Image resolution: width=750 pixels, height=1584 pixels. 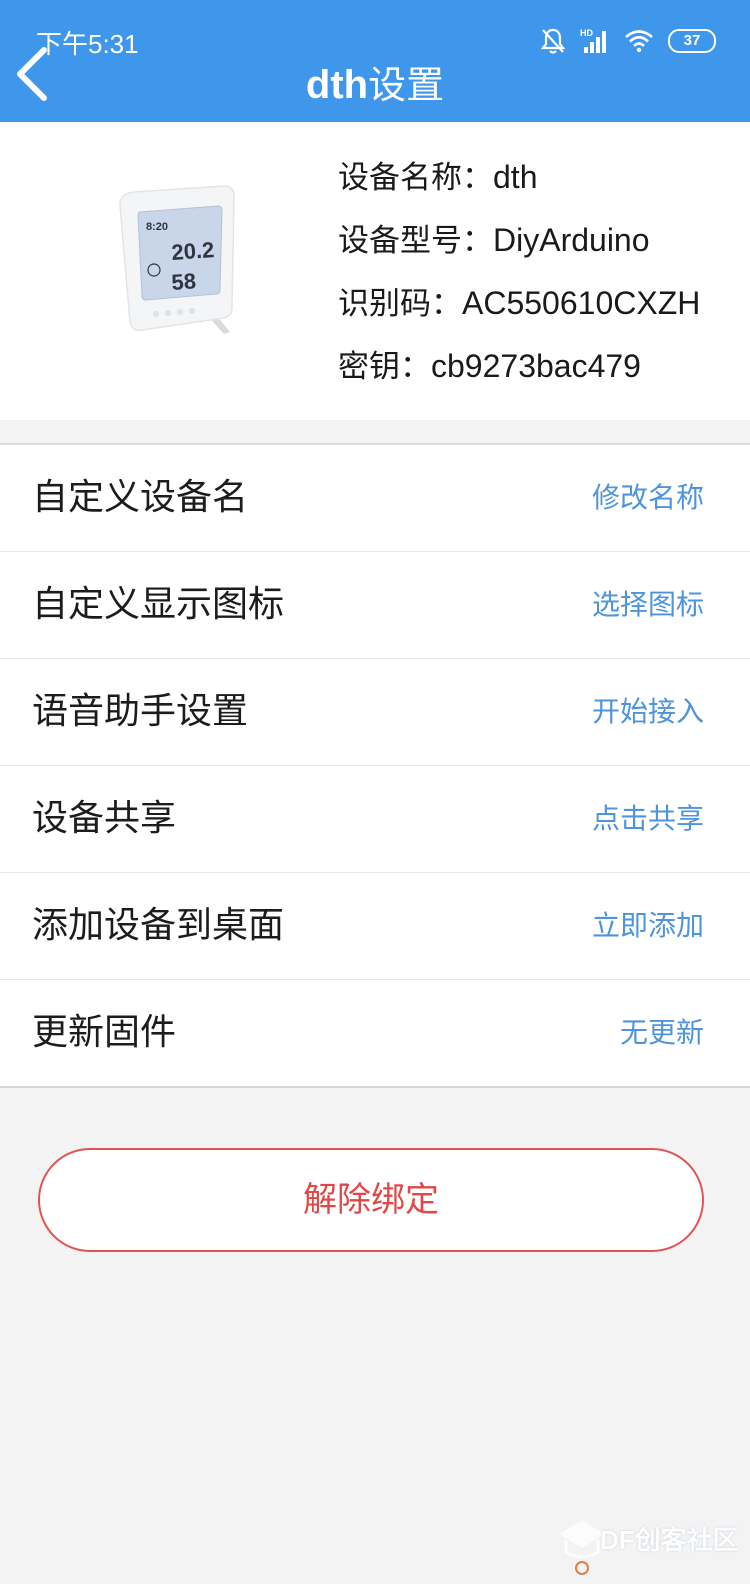 I want to click on device-key-label: 密钥：, so click(x=384, y=367).